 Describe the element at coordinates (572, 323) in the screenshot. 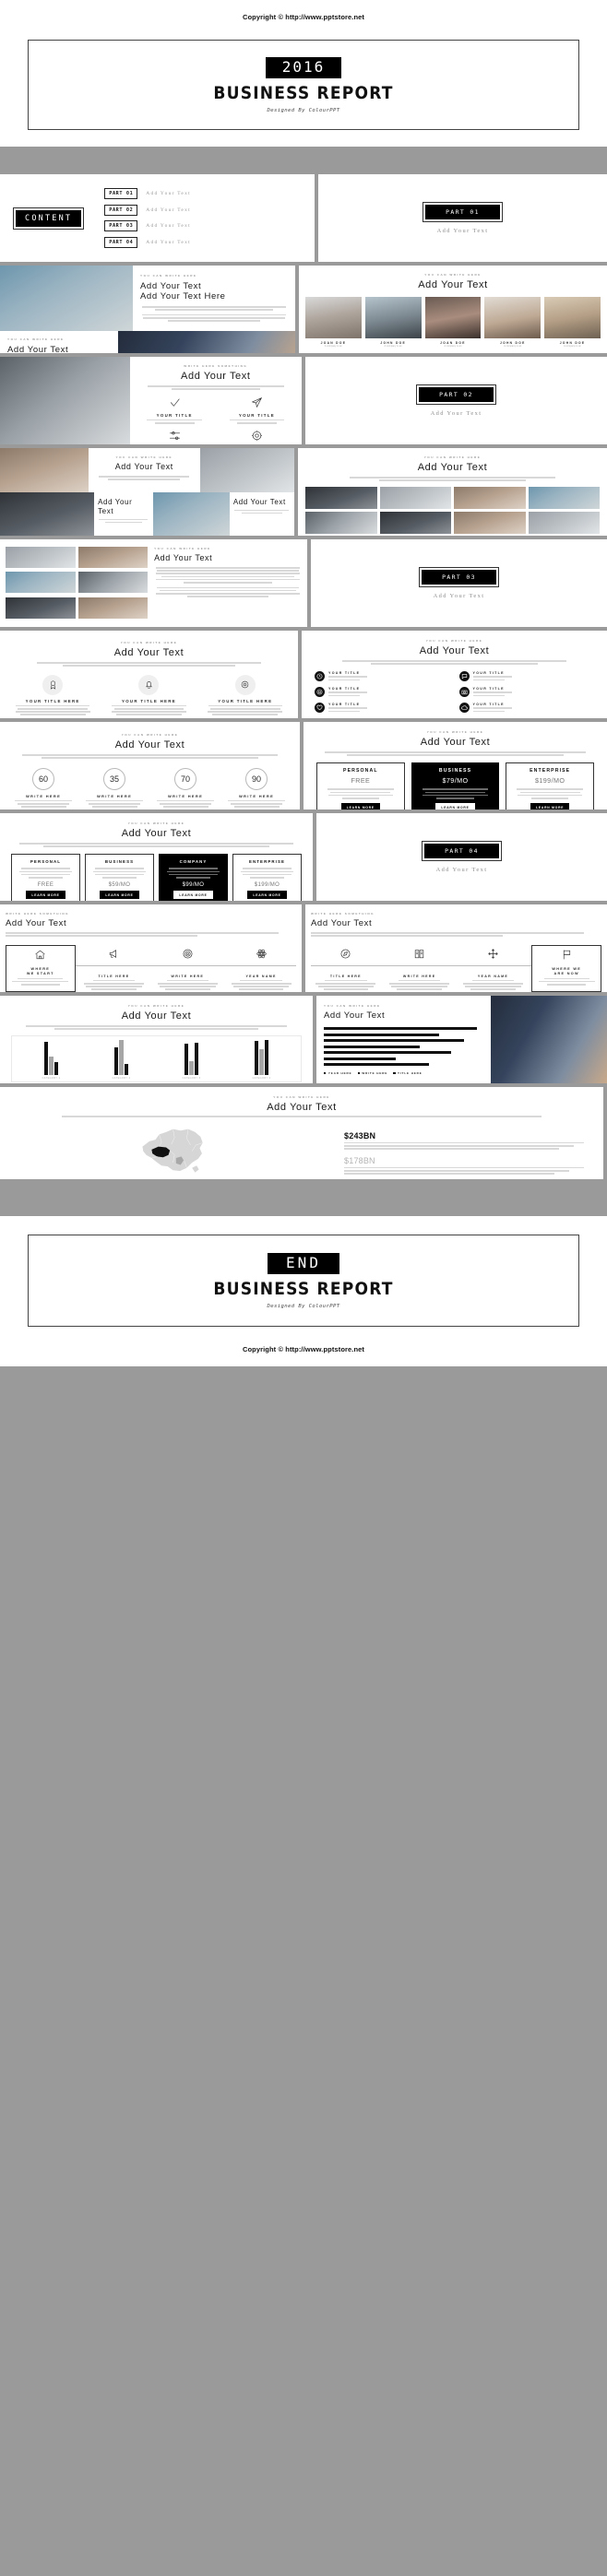

I see `team-member: JOHN DOE A company is an` at that location.